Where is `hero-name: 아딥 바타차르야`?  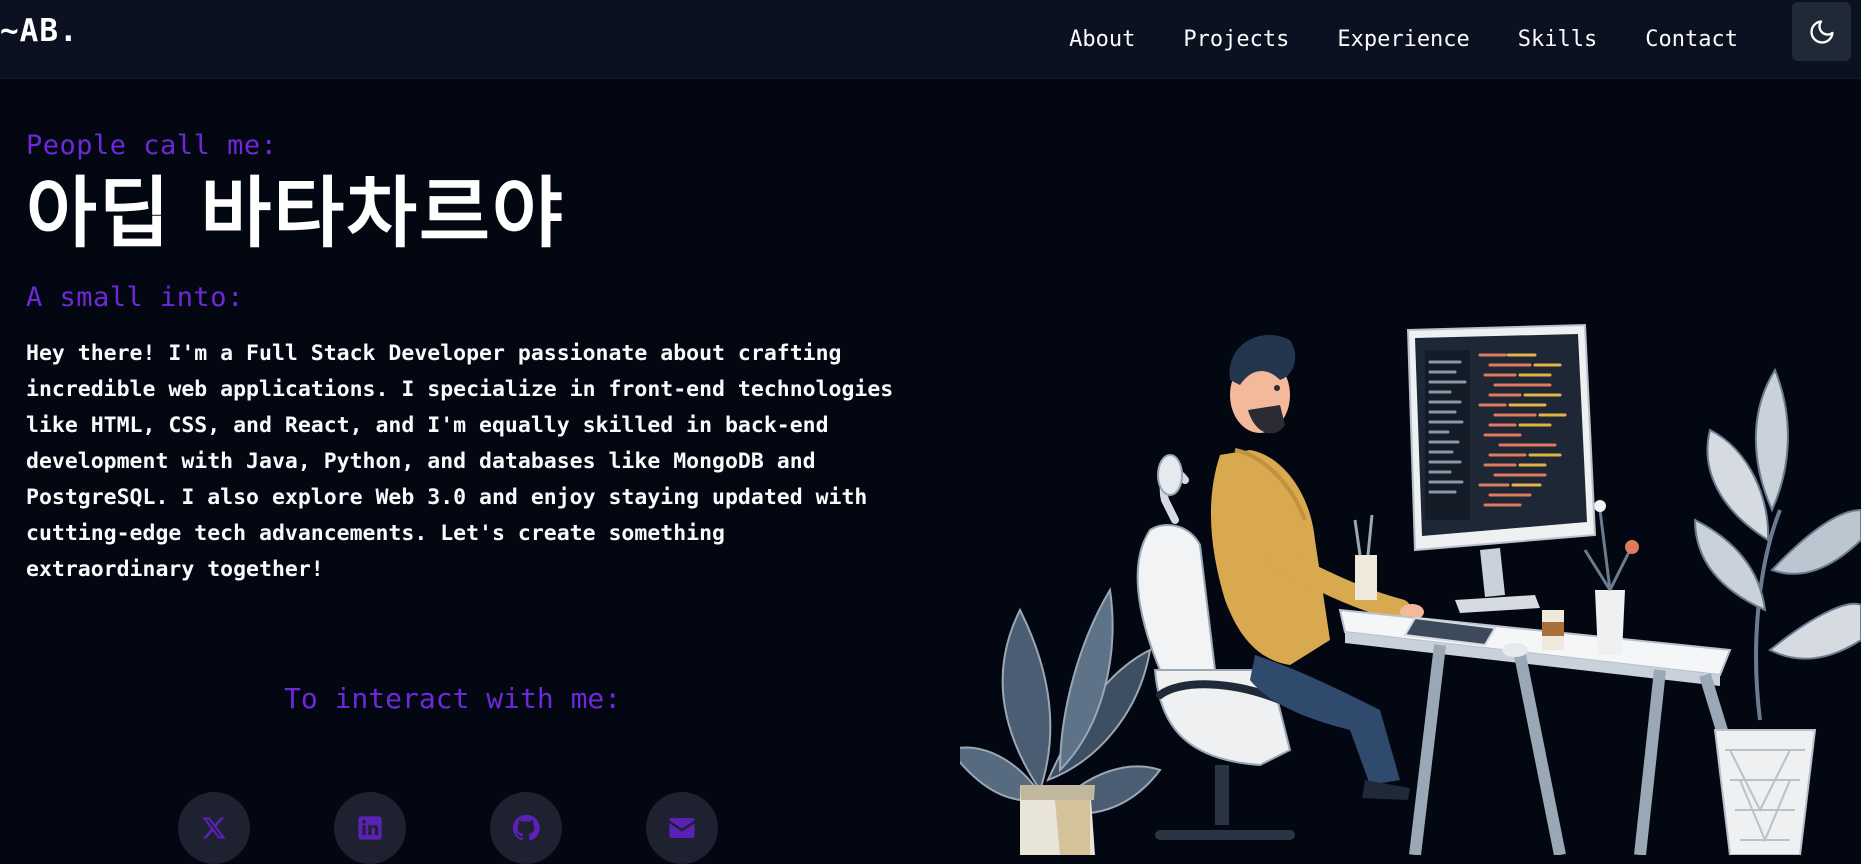
hero-name: 아딥 바타차르야 is located at coordinates (295, 214).